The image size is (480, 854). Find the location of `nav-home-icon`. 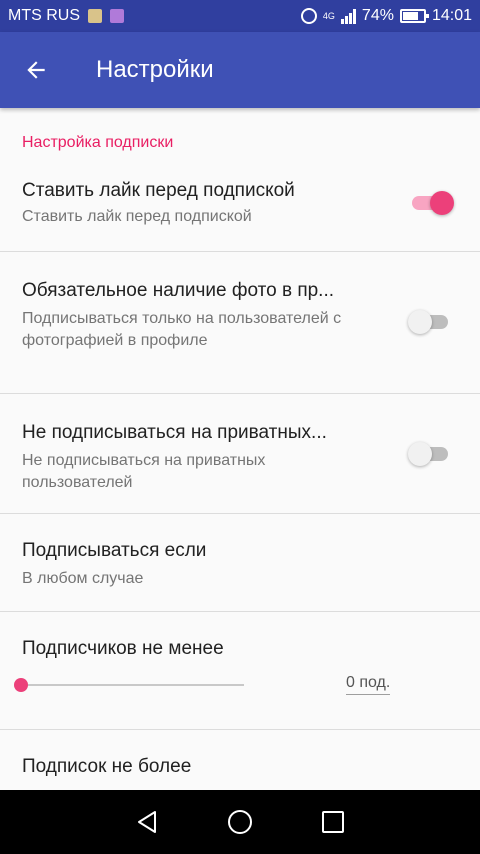

nav-home-icon is located at coordinates (239, 822).